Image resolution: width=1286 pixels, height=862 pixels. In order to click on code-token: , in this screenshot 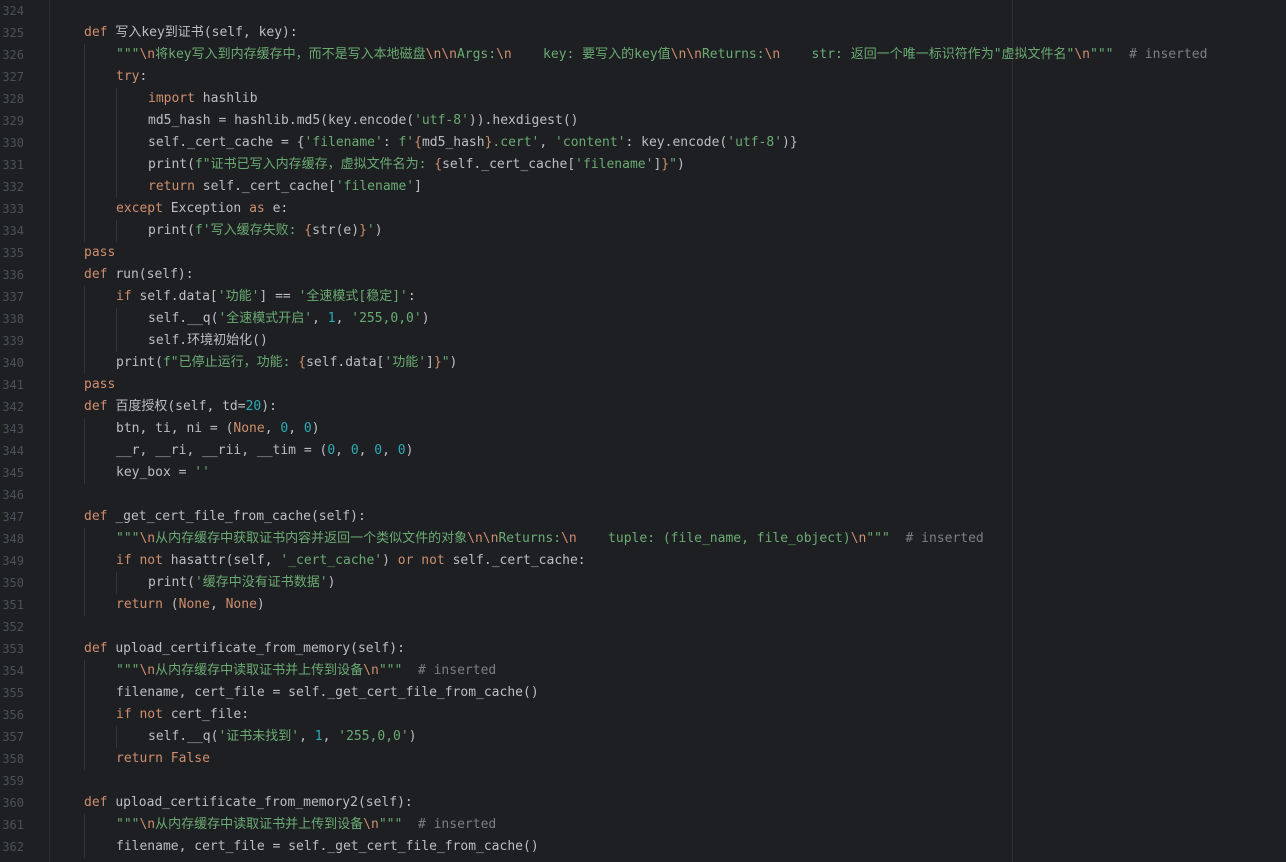, I will do `click(547, 142)`.